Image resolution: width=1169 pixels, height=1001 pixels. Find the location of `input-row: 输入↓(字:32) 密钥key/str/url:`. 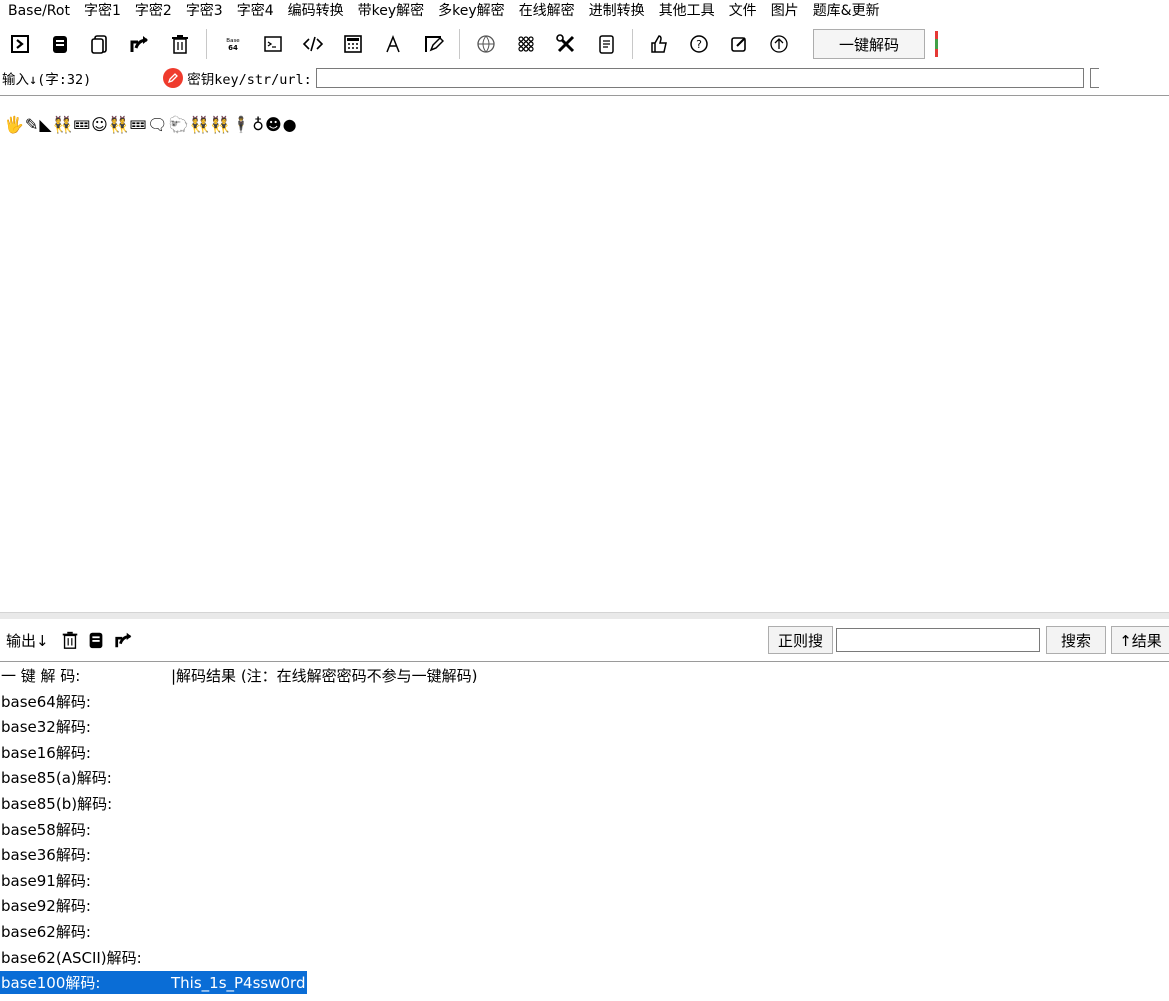

input-row: 输入↓(字:32) 密钥key/str/url: is located at coordinates (584, 78).